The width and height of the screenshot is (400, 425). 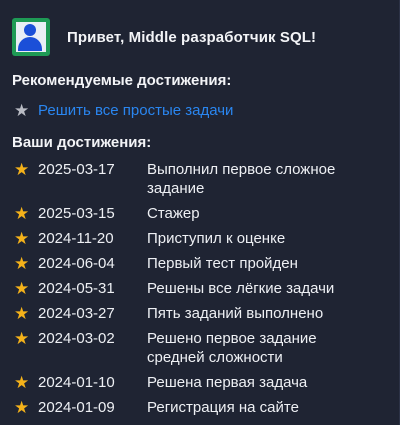 What do you see at coordinates (76, 382) in the screenshot?
I see `achievement-date: 2024-01-10` at bounding box center [76, 382].